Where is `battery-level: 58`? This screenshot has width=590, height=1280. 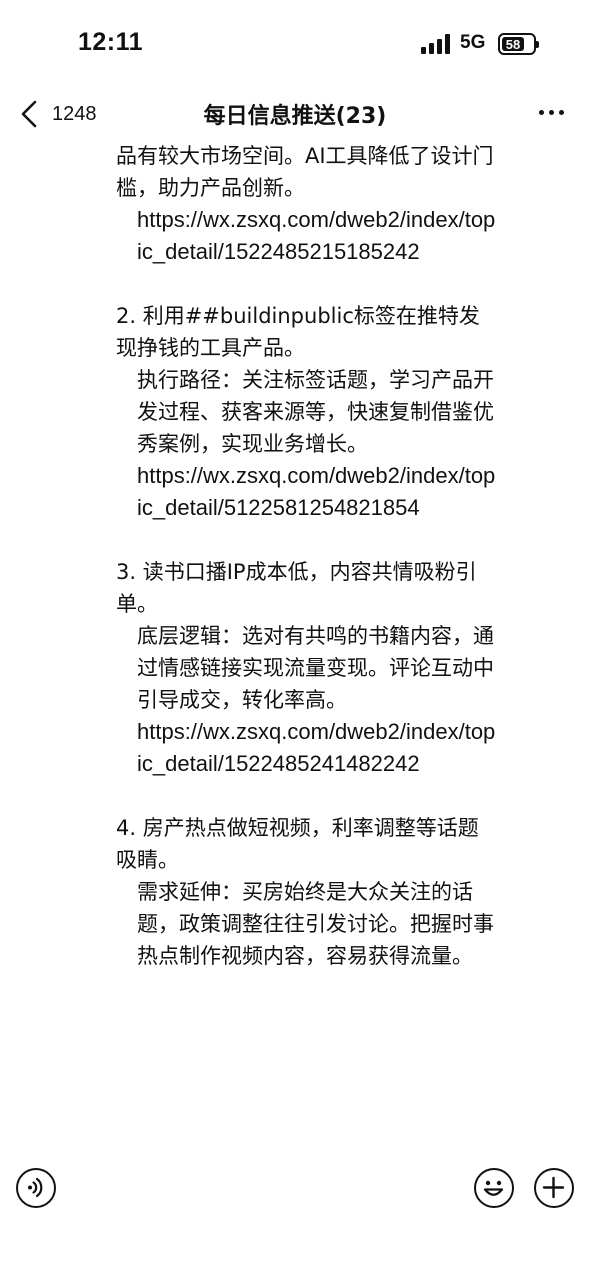
battery-level: 58 is located at coordinates (513, 44).